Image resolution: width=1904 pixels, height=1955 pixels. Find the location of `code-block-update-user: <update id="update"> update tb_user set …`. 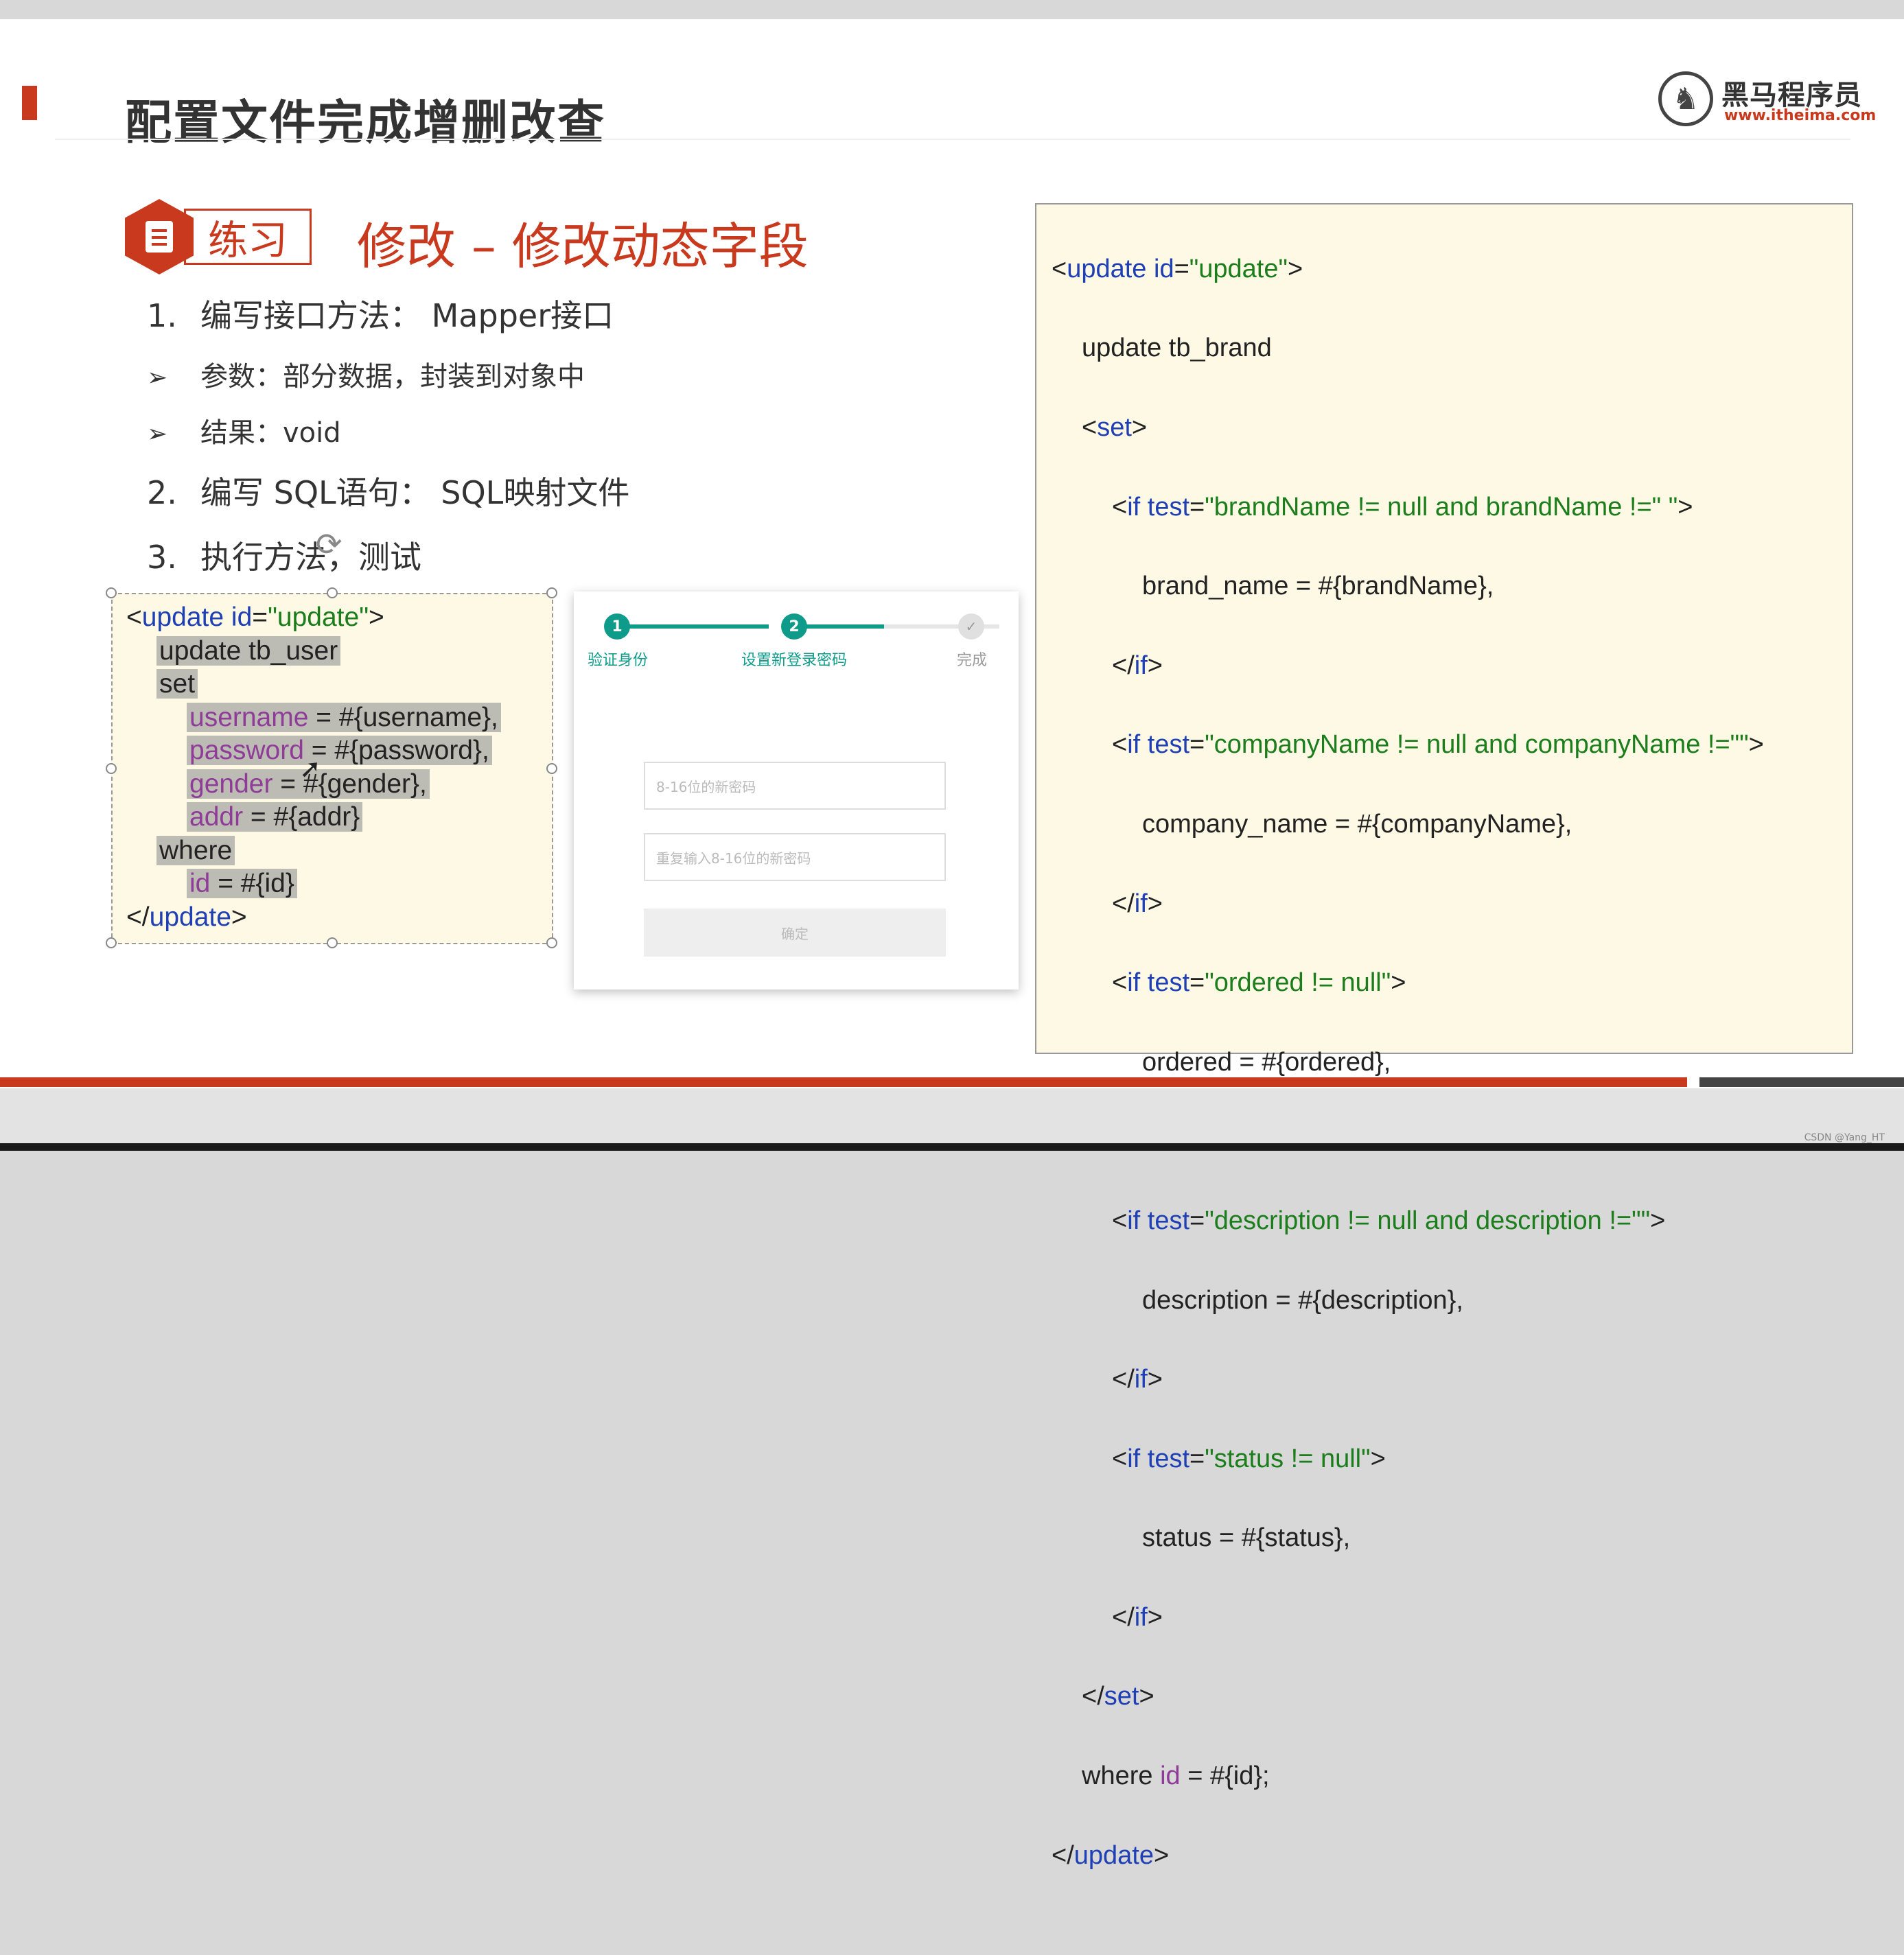

code-block-update-user: <update id="update"> update tb_user set … is located at coordinates (331, 767).